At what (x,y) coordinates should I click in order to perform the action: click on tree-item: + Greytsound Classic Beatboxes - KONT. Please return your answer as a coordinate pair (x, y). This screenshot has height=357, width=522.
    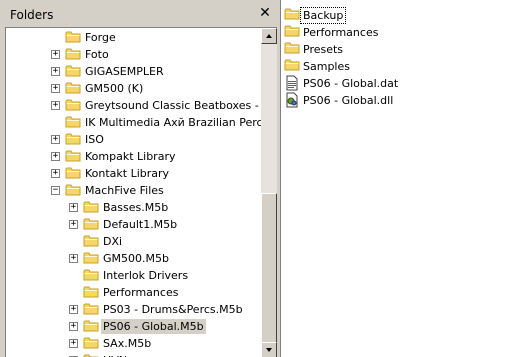
    Looking at the image, I should click on (141, 105).